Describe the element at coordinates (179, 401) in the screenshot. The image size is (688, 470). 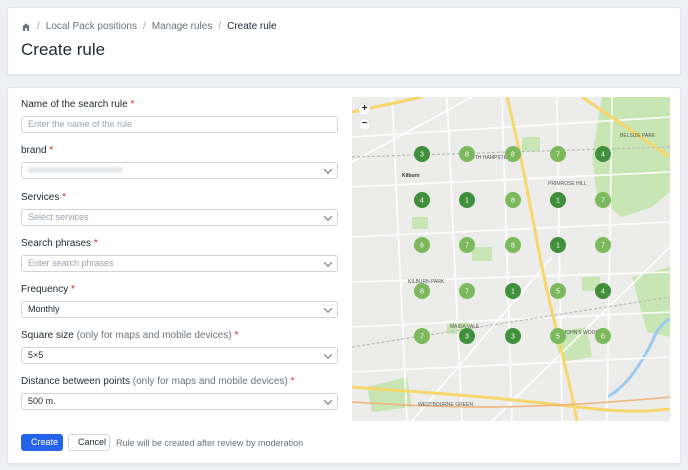
I see `distance-select: 500 m.` at that location.